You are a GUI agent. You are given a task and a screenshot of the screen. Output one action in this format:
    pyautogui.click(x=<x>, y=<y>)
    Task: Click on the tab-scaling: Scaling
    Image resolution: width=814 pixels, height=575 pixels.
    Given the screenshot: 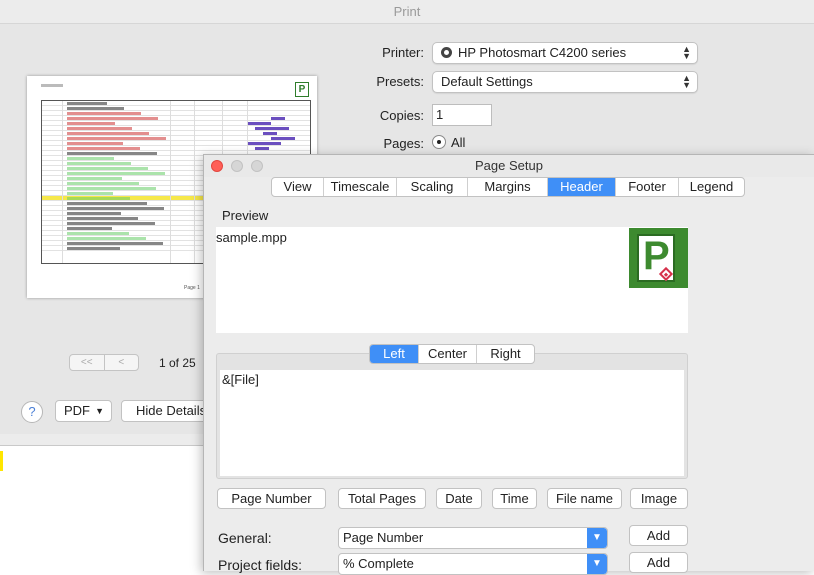 What is the action you would take?
    pyautogui.click(x=431, y=187)
    